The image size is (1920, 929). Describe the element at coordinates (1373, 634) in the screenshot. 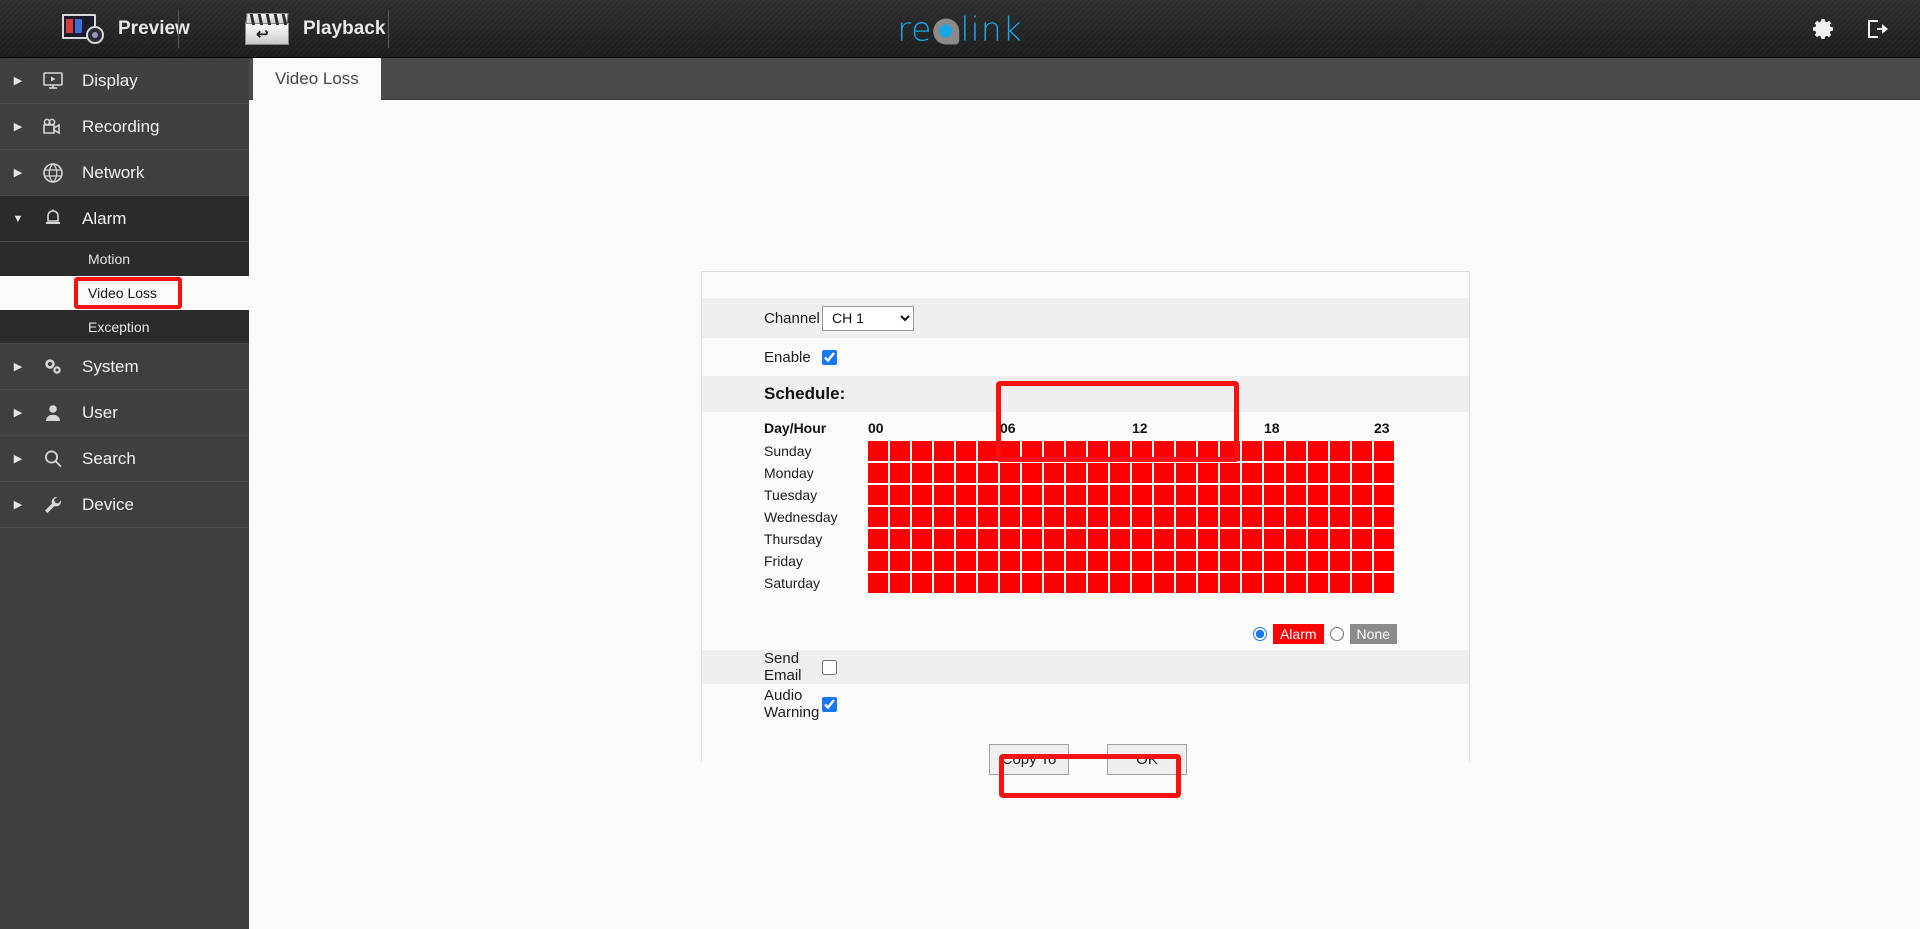

I see `legend-chip-none: None` at that location.